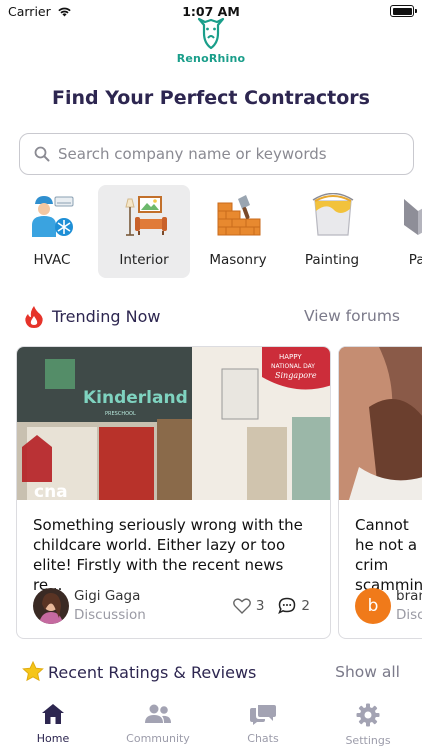  What do you see at coordinates (241, 605) in the screenshot?
I see `heart-icon` at bounding box center [241, 605].